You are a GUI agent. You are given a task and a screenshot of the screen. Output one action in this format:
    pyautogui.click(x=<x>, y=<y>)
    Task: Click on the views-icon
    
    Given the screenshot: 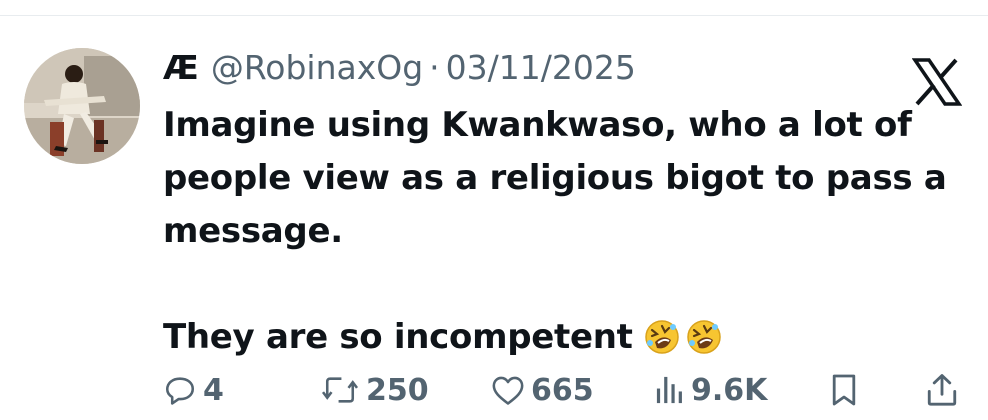 What is the action you would take?
    pyautogui.click(x=669, y=390)
    